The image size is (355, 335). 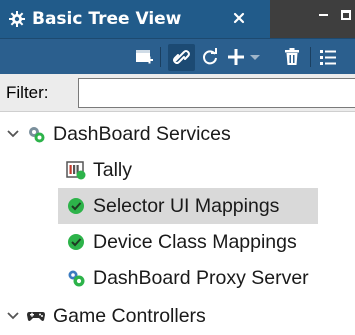 I want to click on list-icon, so click(x=328, y=57).